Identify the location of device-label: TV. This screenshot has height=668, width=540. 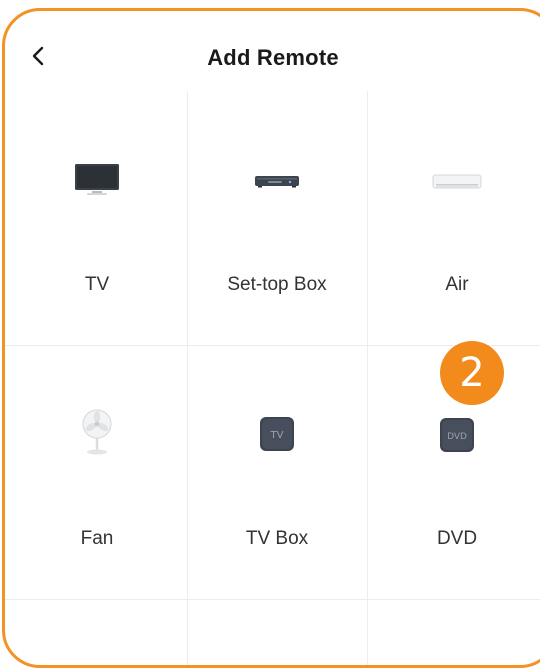
(97, 284).